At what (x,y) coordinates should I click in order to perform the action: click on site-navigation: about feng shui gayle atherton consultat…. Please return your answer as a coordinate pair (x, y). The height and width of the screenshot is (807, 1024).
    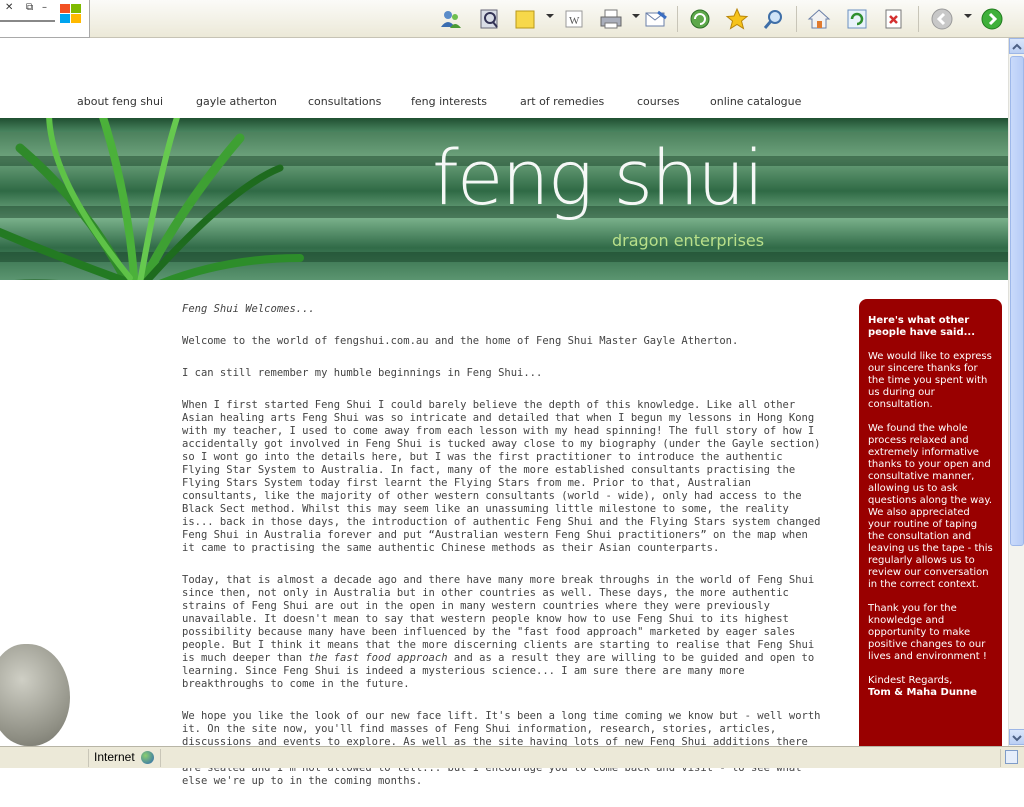
    Looking at the image, I should click on (504, 104).